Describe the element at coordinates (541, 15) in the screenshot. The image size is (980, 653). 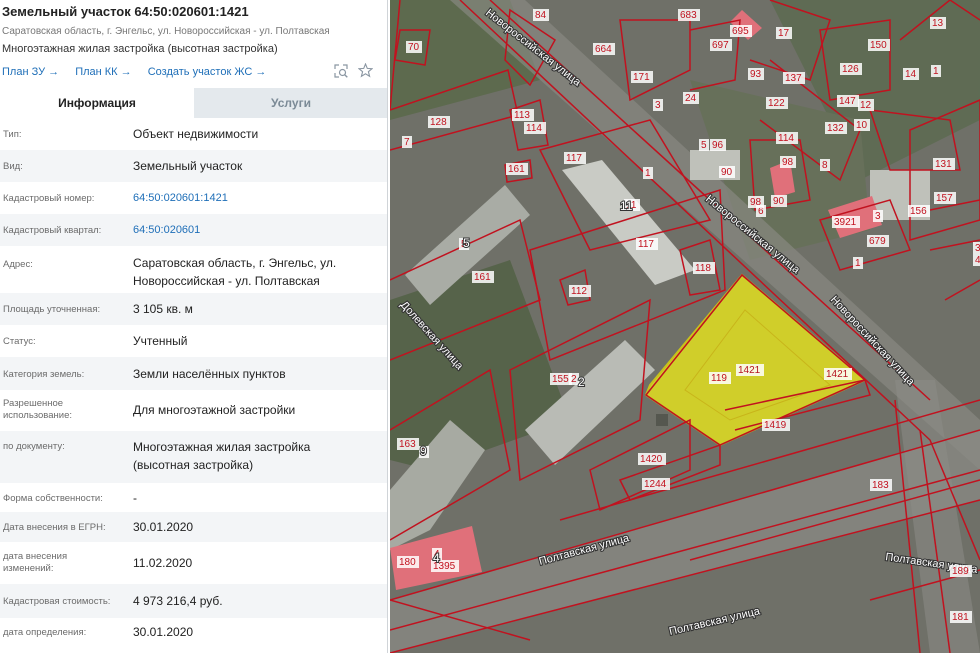
I see `parcel-number-label: 84` at that location.